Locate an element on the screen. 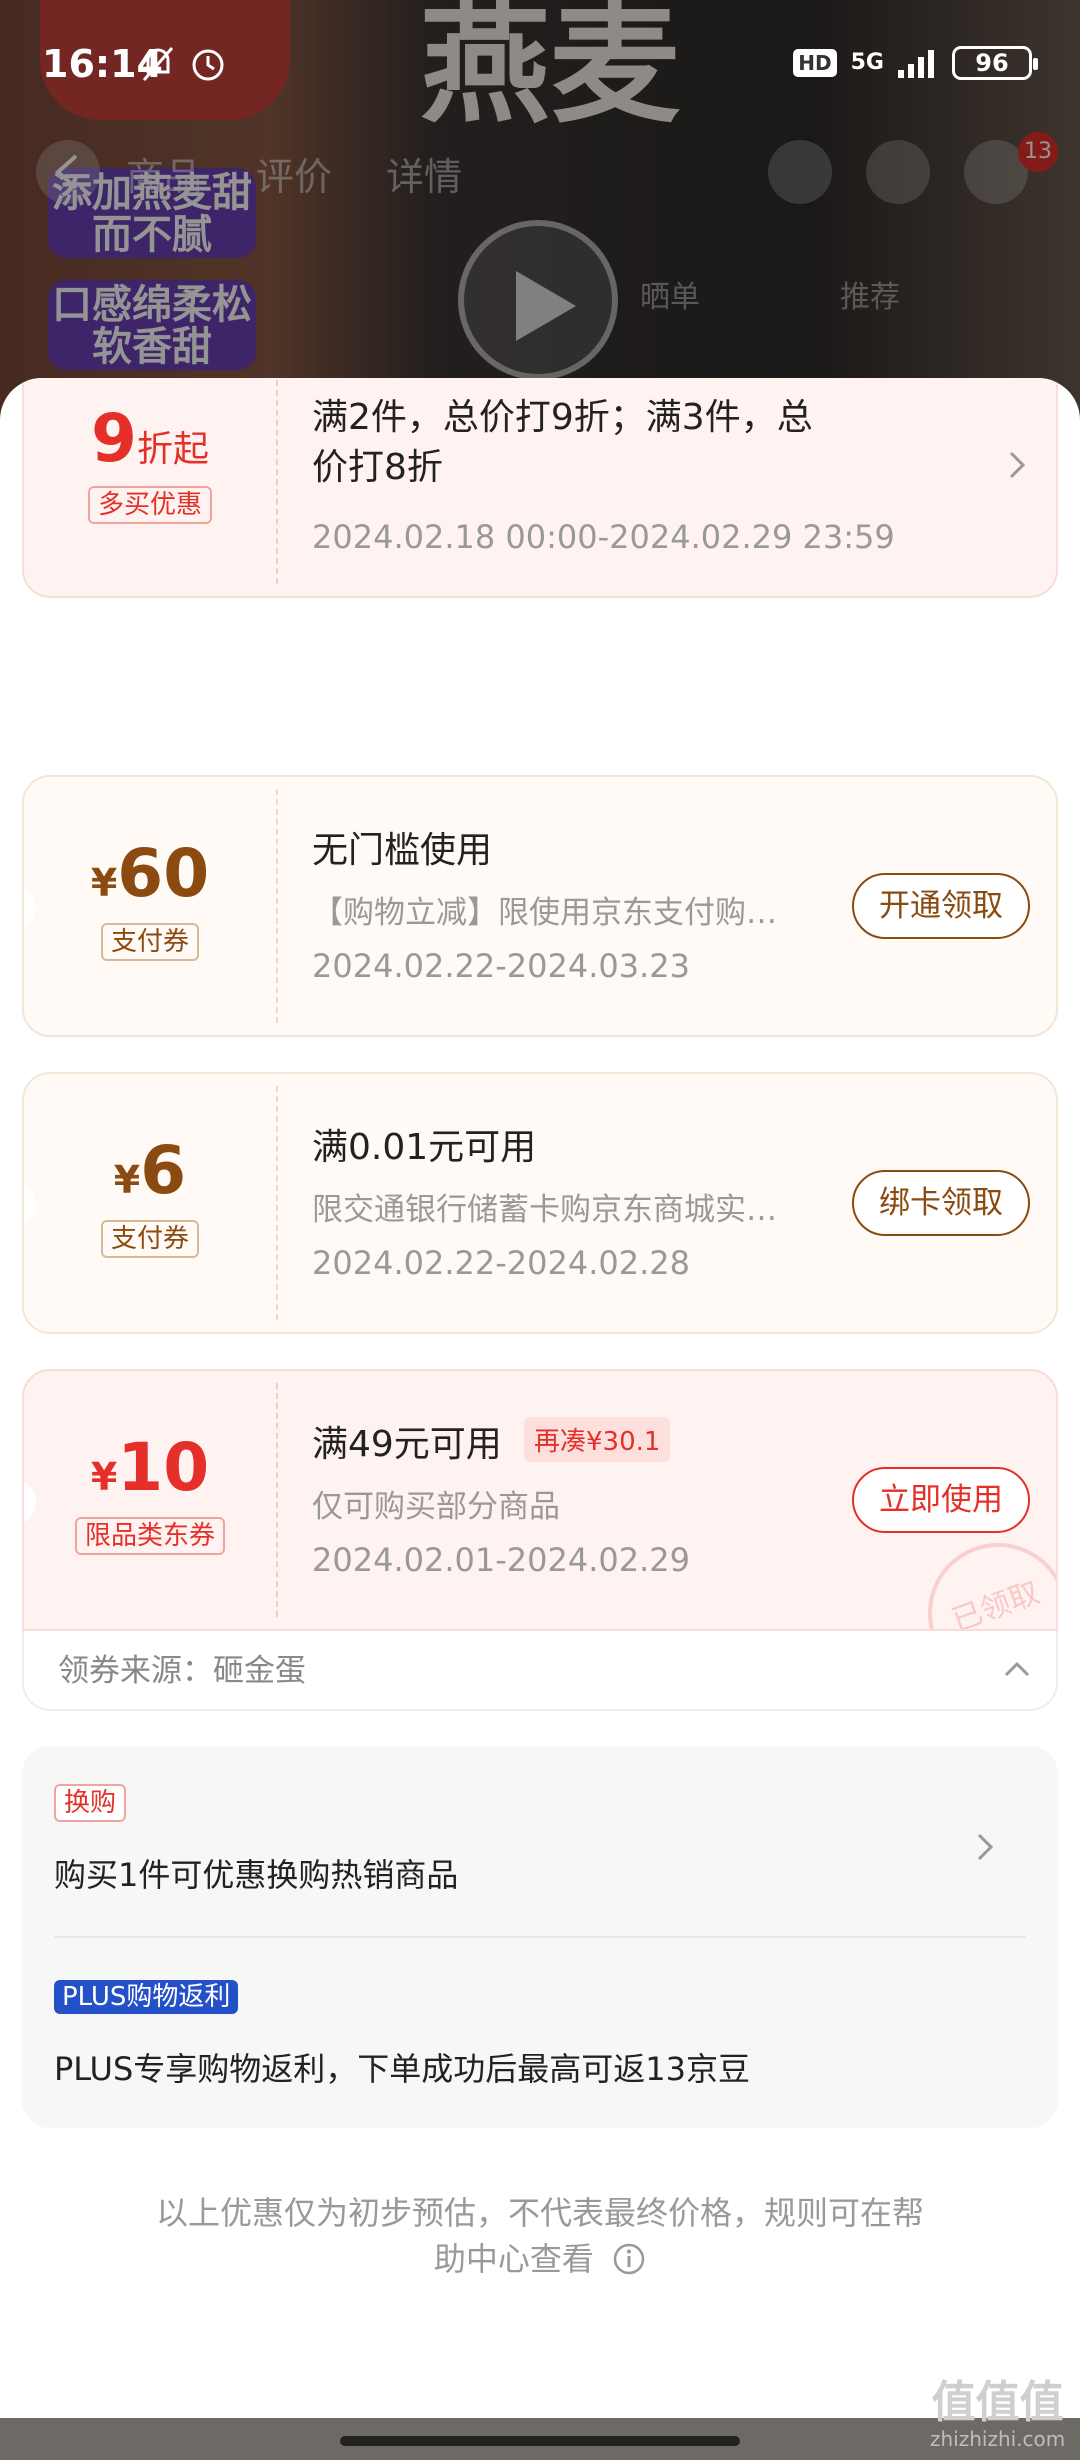 Image resolution: width=1080 pixels, height=2460 pixels. coupon-value-area: ¥60 支付券 is located at coordinates (150, 906).